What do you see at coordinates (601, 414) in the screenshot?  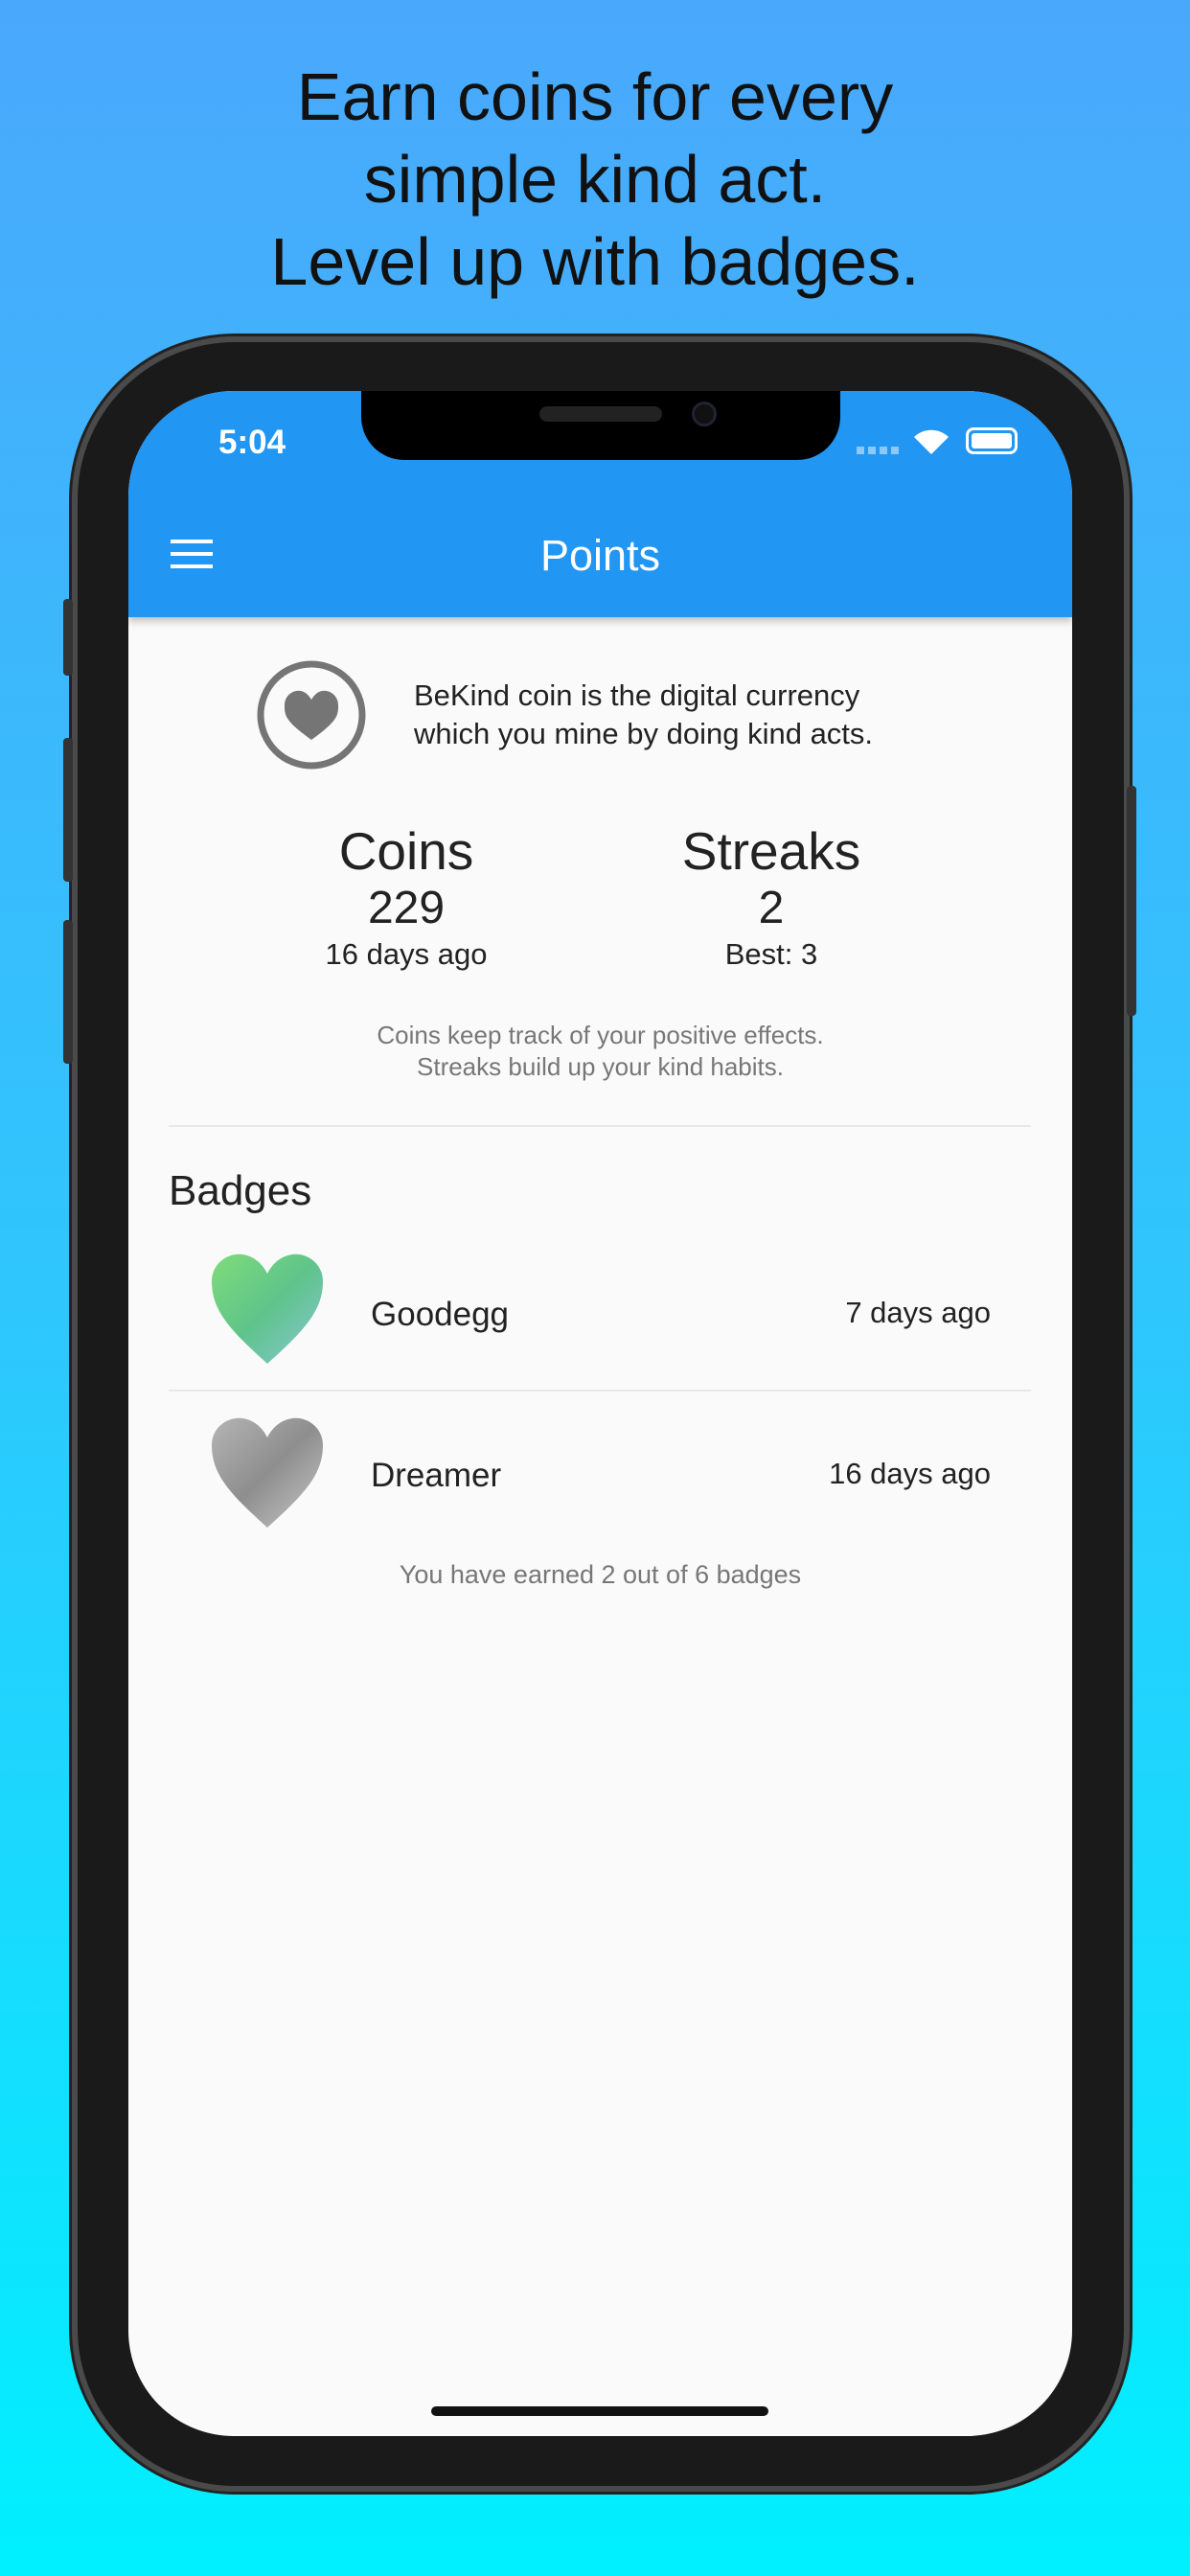 I see `speaker` at bounding box center [601, 414].